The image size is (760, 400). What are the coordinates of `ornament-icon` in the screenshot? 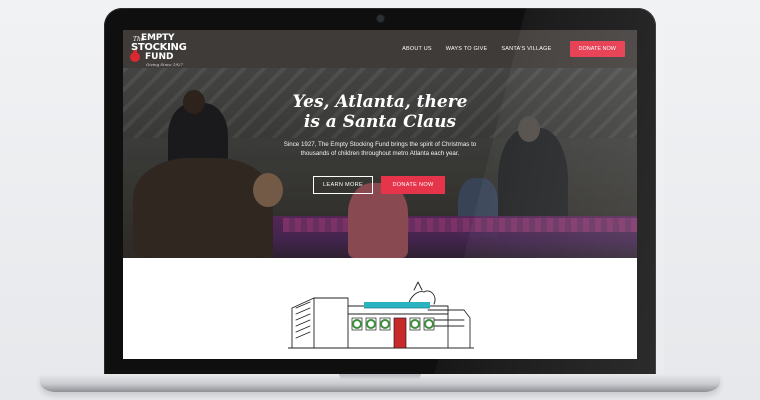 It's located at (135, 55).